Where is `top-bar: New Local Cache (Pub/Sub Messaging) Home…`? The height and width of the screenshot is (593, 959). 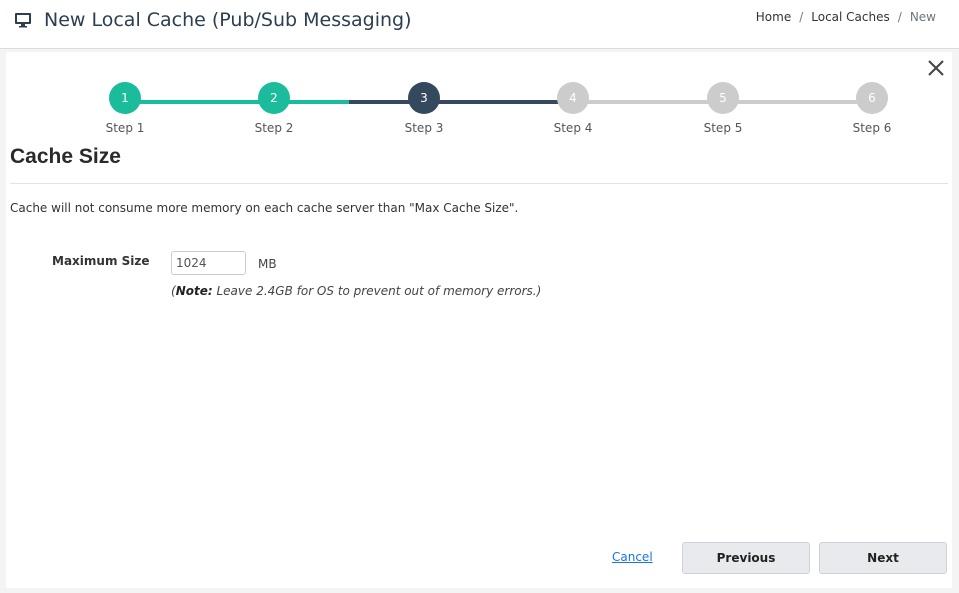 top-bar: New Local Cache (Pub/Sub Messaging) Home… is located at coordinates (479, 24).